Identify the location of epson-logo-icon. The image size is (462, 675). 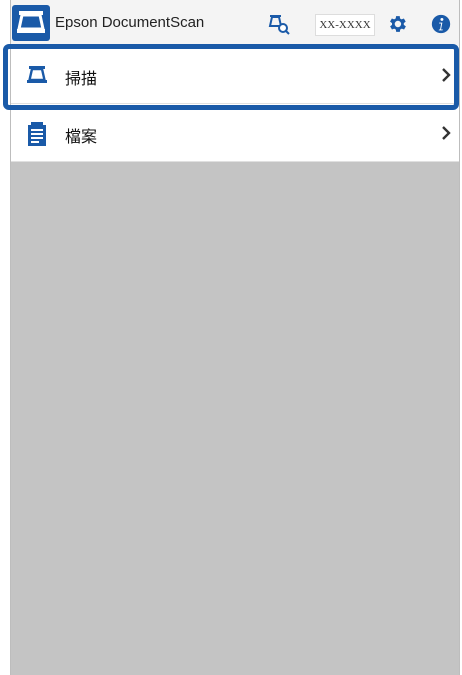
(31, 23).